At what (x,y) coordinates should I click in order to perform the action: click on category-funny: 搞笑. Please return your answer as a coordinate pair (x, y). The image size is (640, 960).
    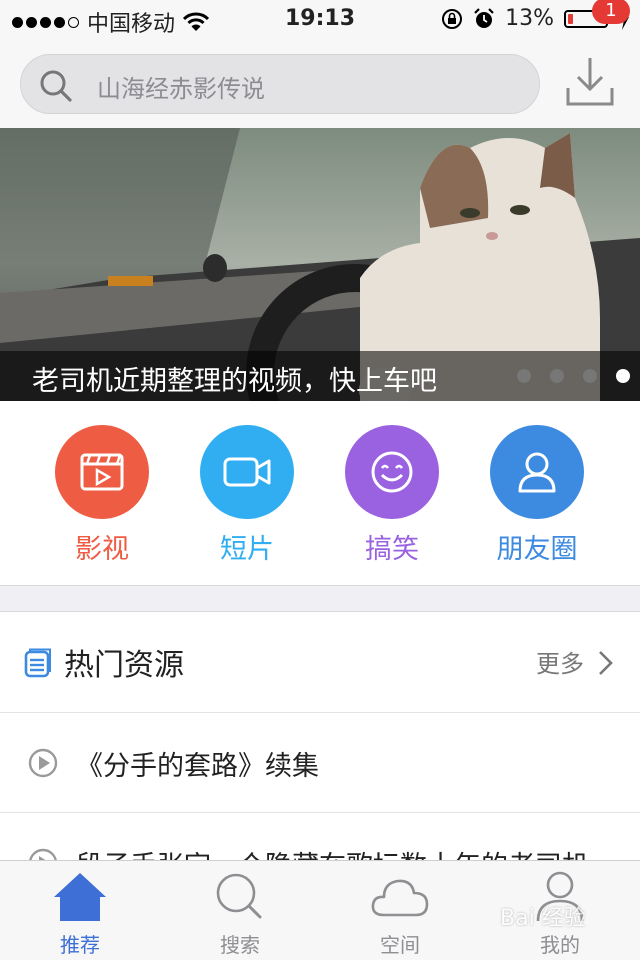
    Looking at the image, I should click on (392, 495).